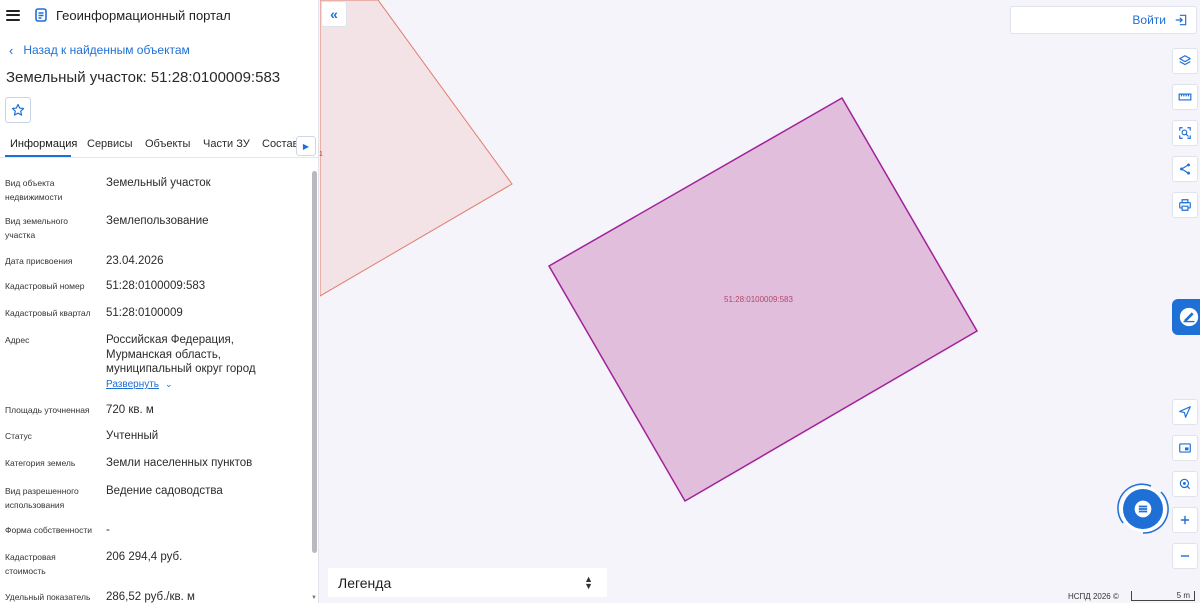 The height and width of the screenshot is (603, 1200). What do you see at coordinates (144, 313) in the screenshot?
I see `field-value: 51:28:0100009` at bounding box center [144, 313].